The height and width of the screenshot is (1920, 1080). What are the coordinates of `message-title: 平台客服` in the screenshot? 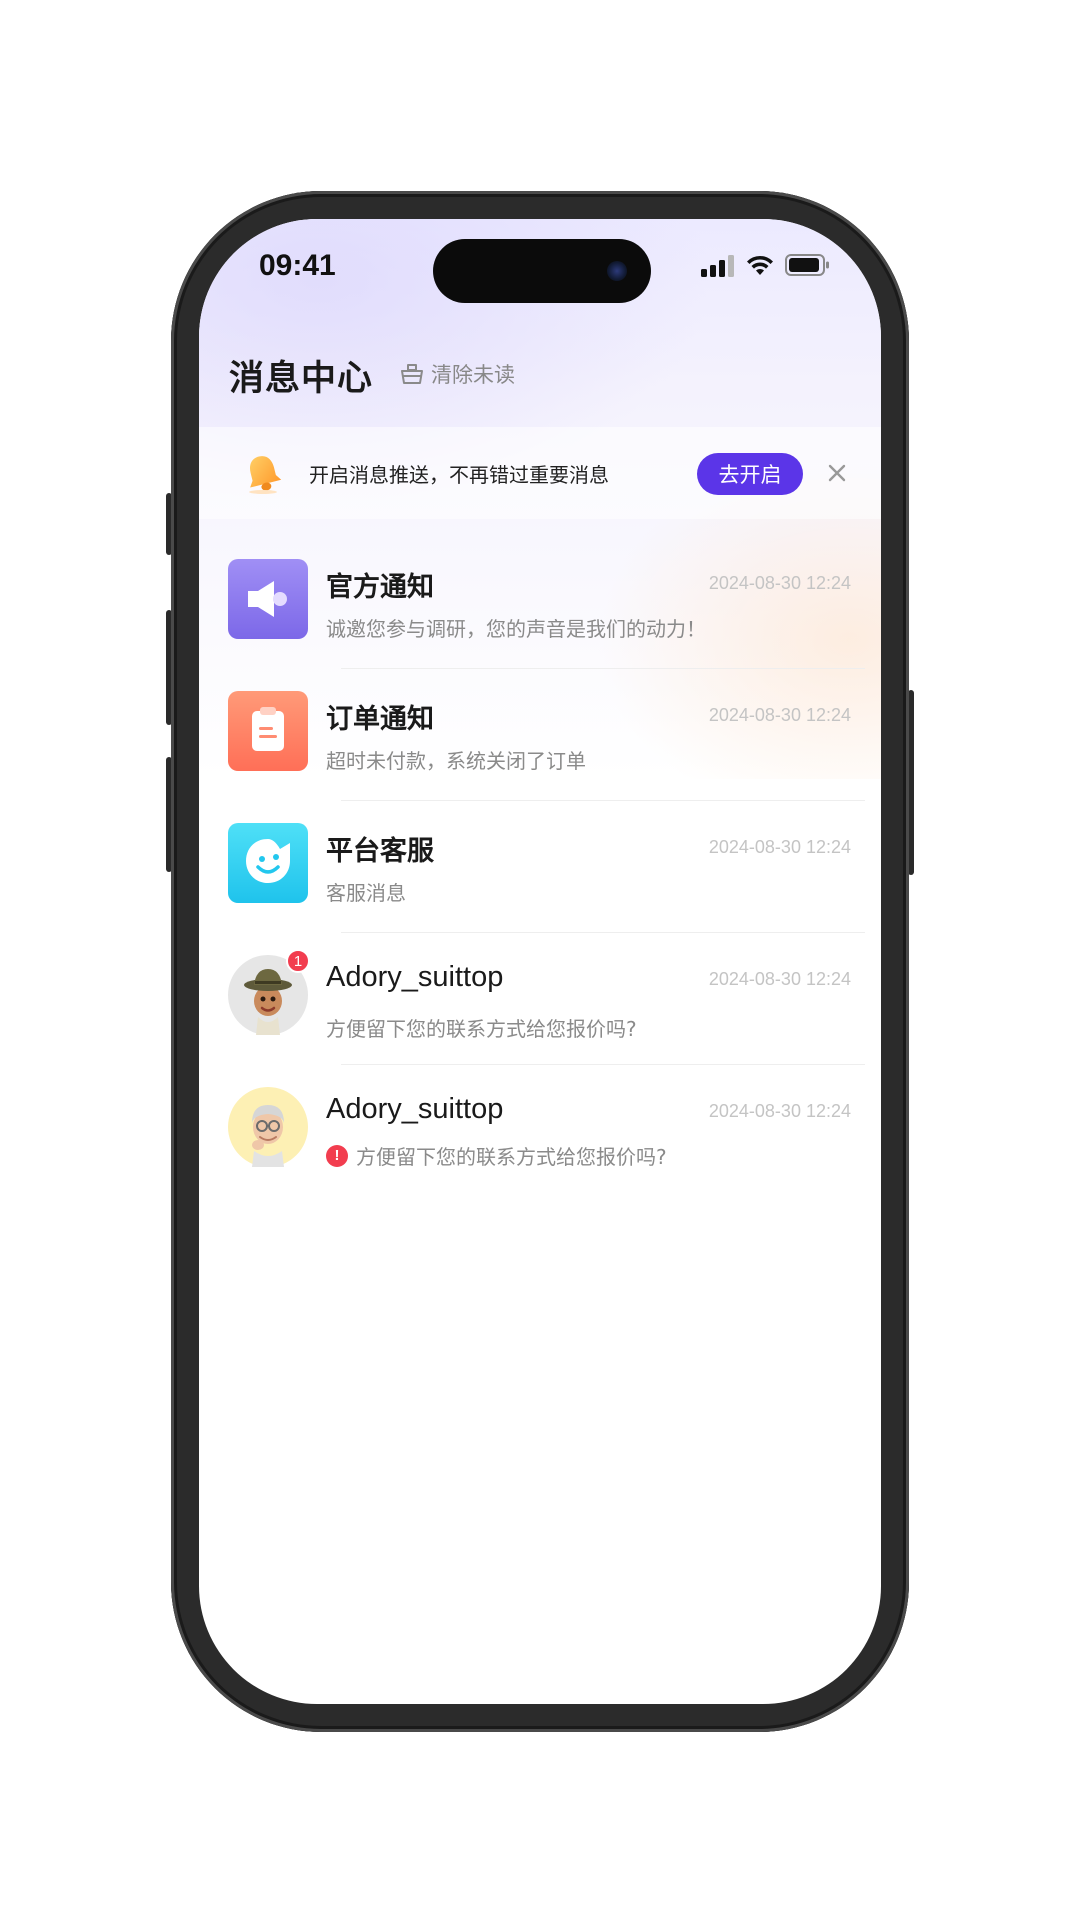 It's located at (380, 851).